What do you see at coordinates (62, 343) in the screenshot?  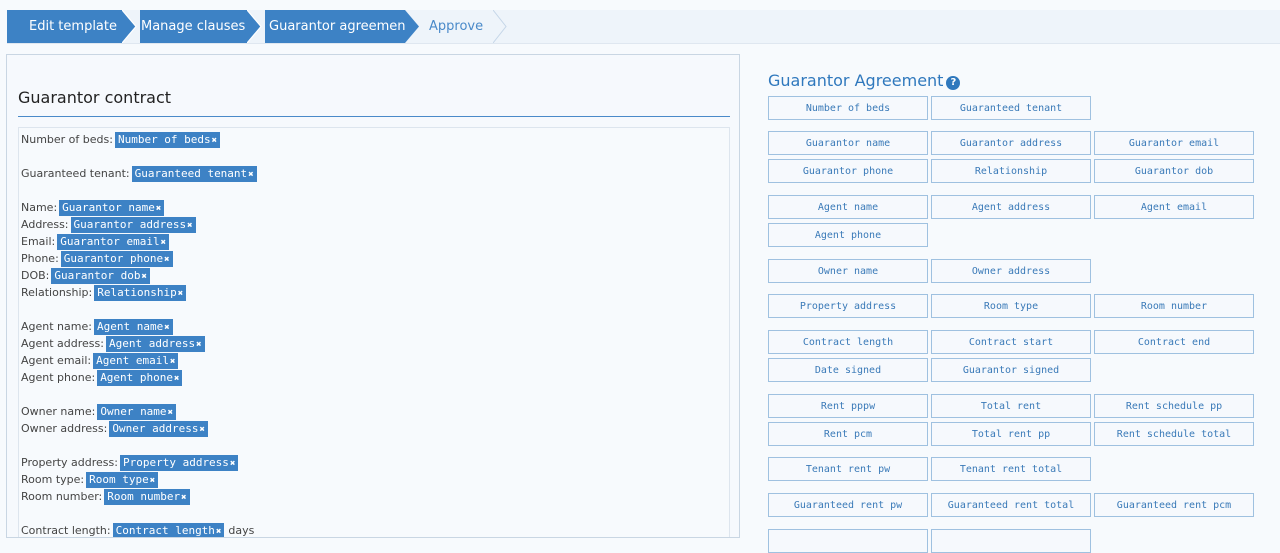 I see `line-label: Agent address:` at bounding box center [62, 343].